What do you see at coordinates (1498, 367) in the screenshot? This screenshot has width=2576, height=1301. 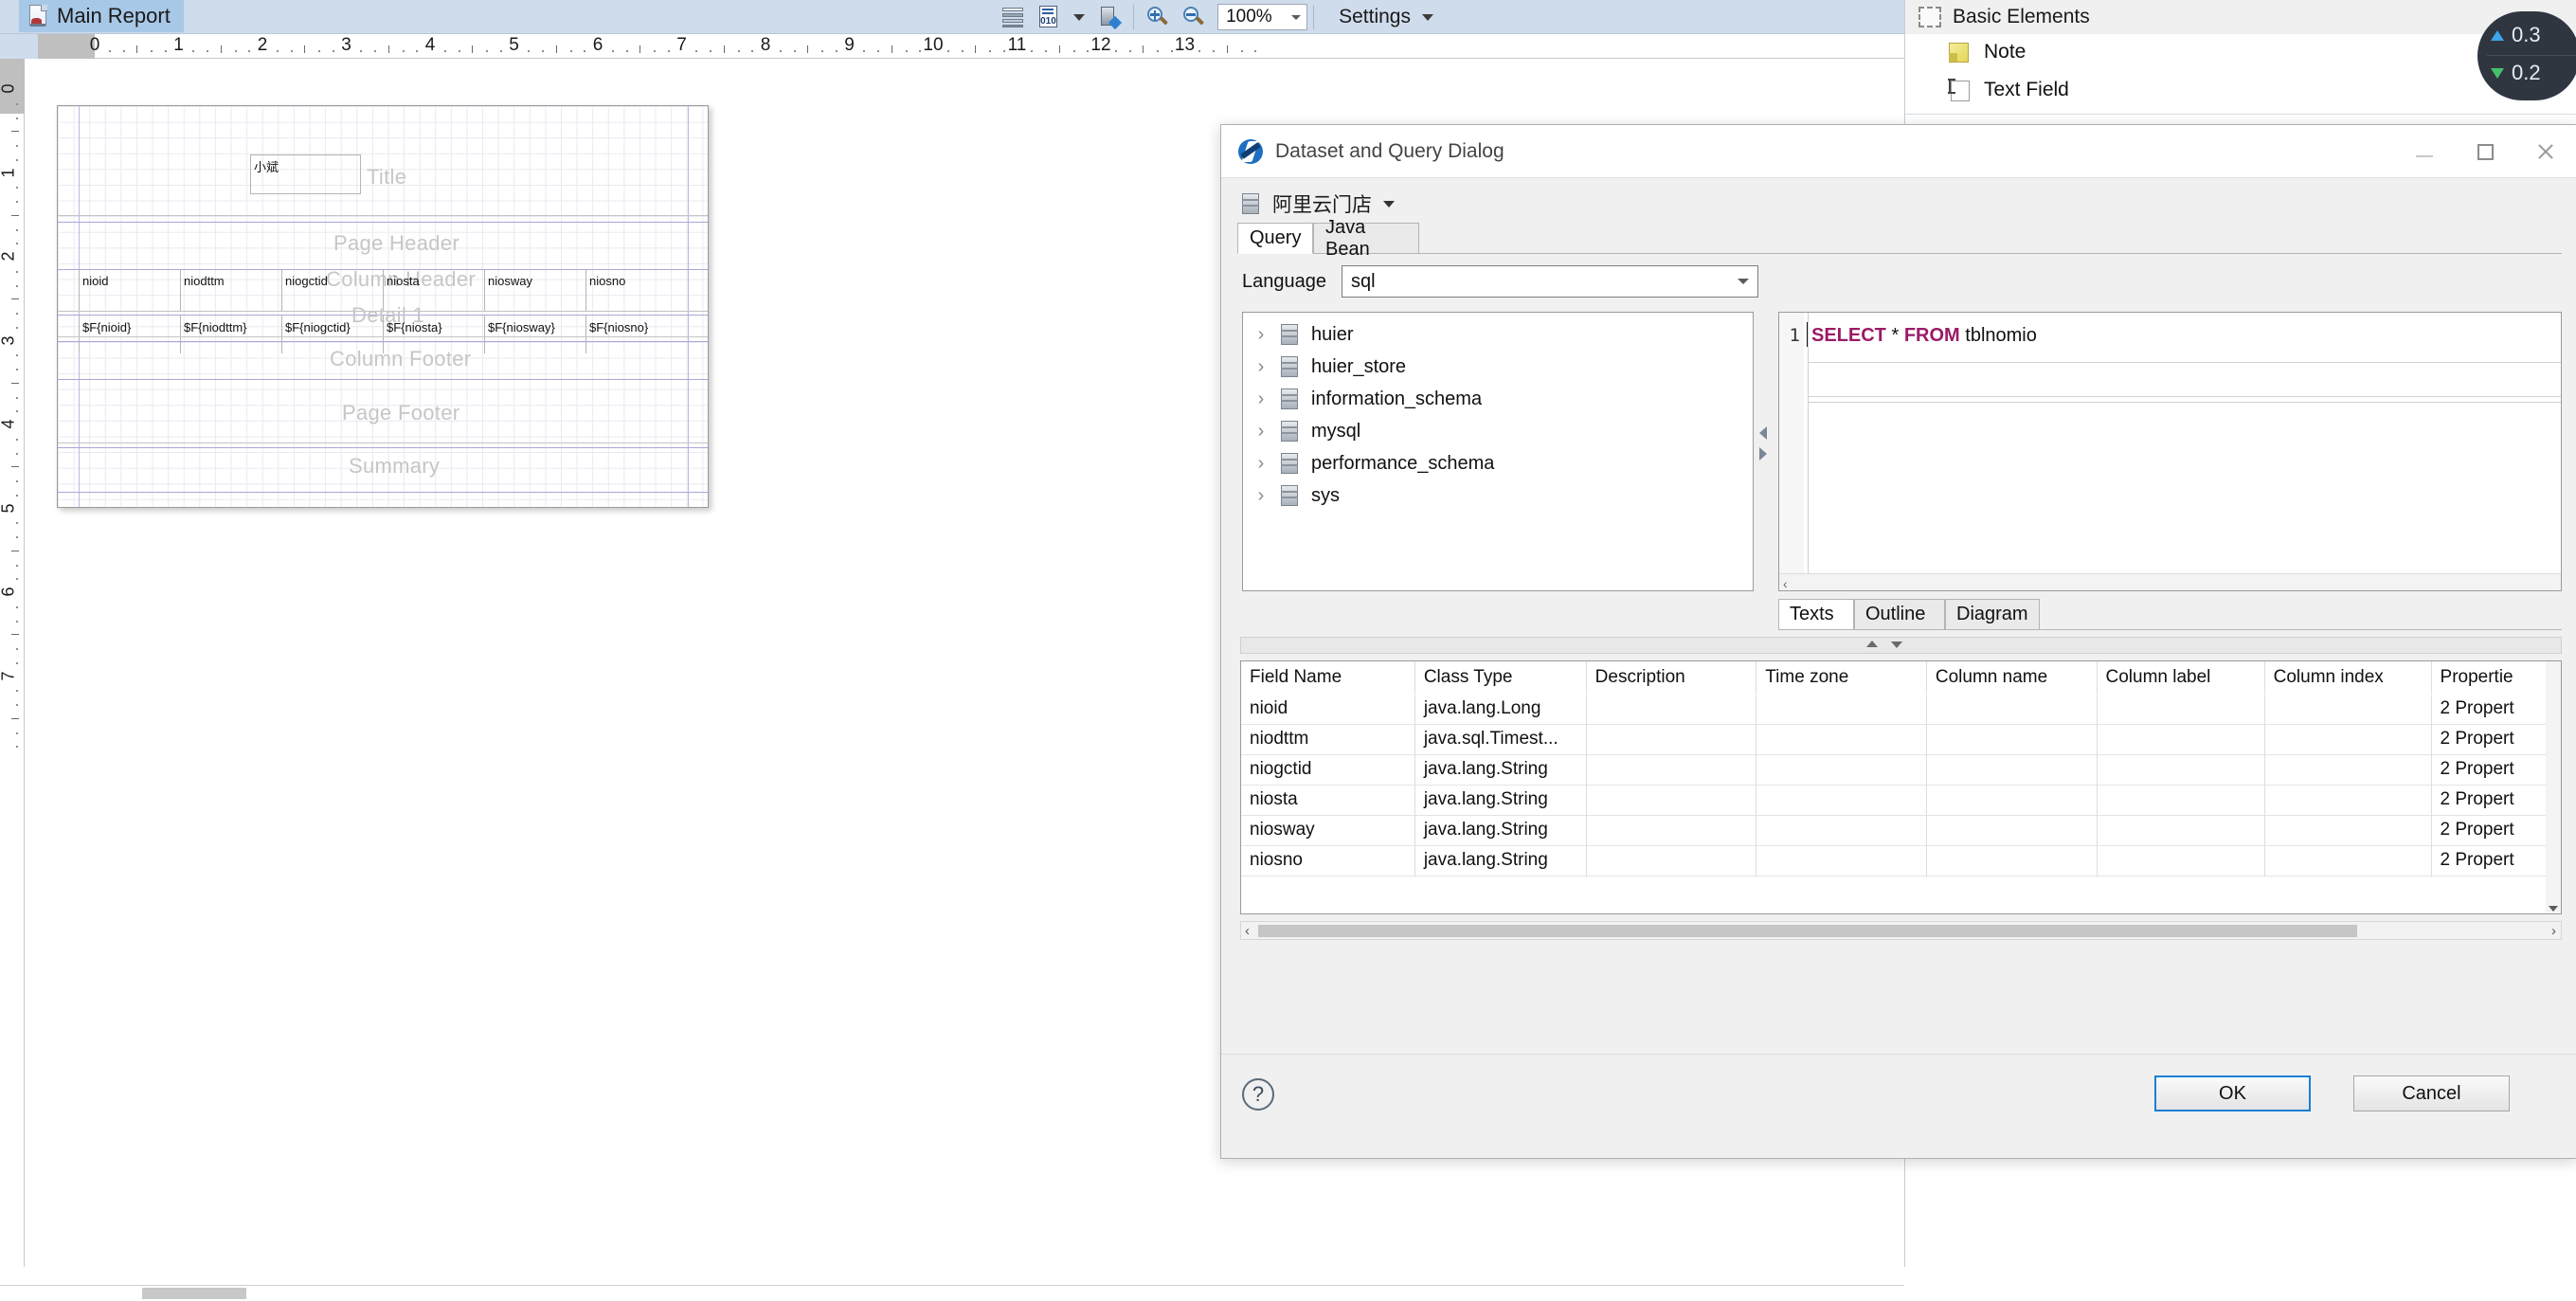 I see `tree-item-huier-store: › huier_store` at bounding box center [1498, 367].